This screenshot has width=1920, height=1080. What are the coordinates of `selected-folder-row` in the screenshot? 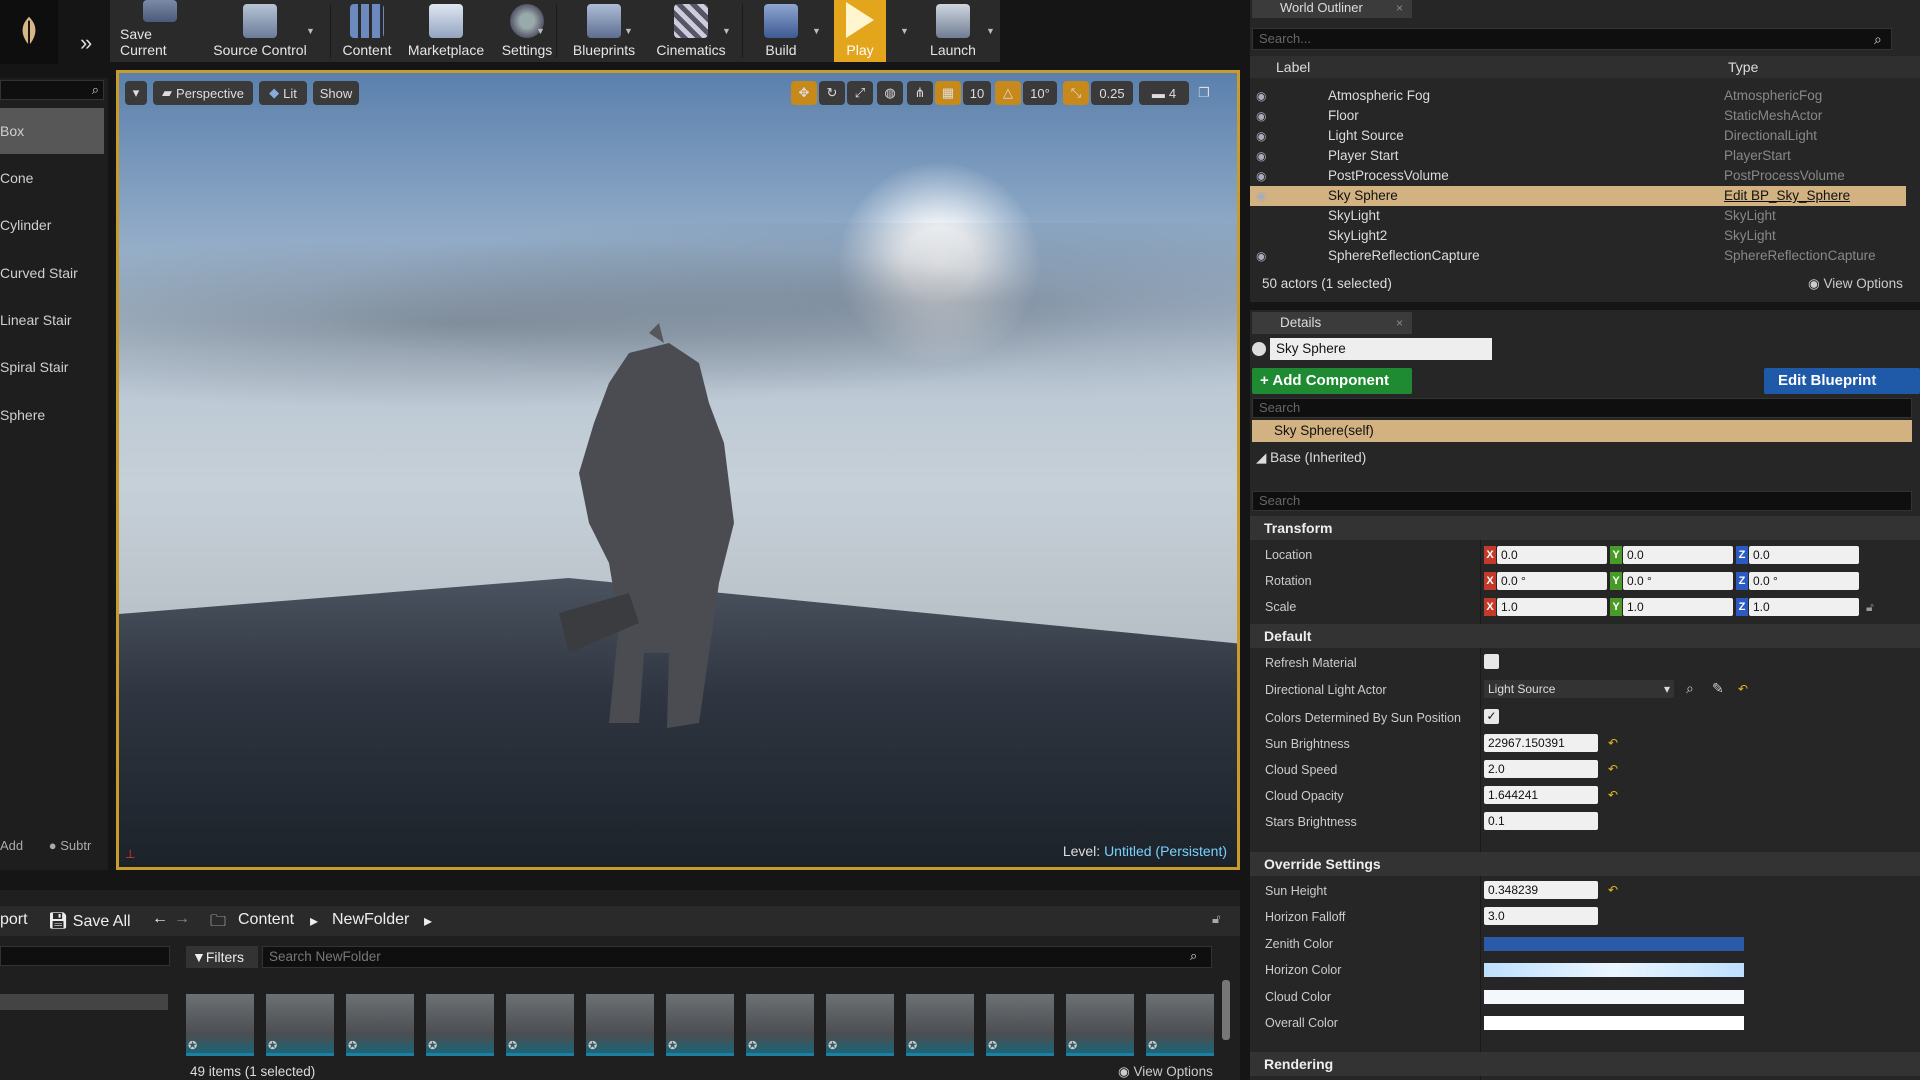 It's located at (84, 1002).